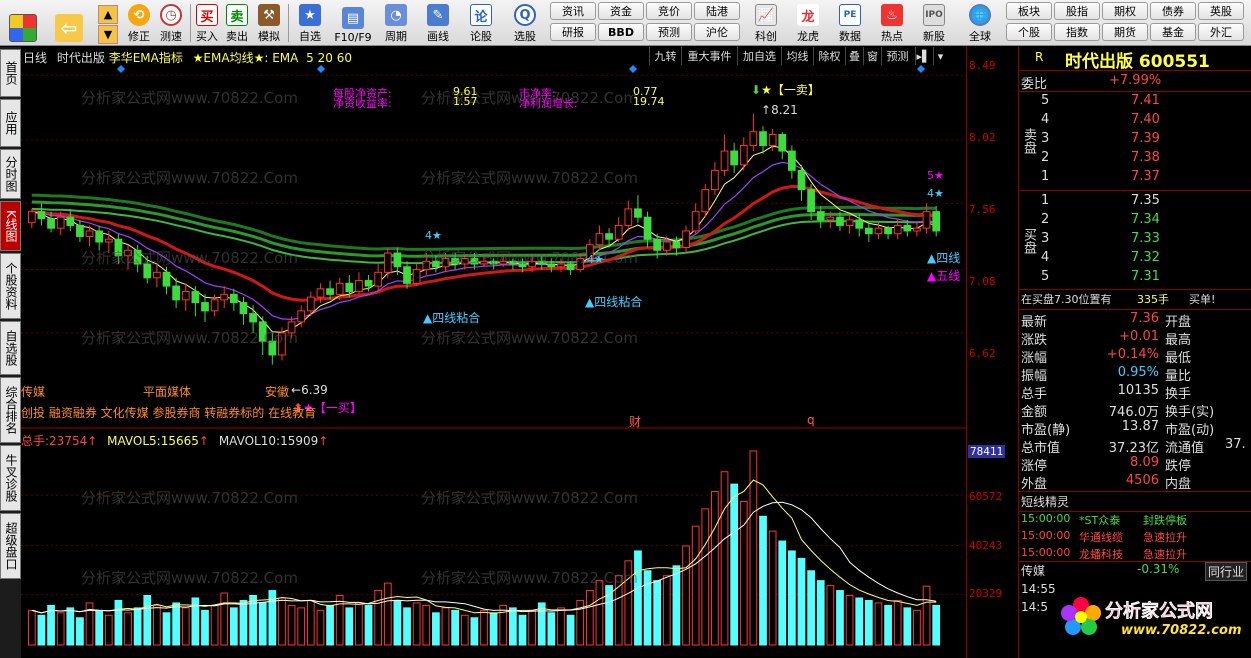 This screenshot has height=658, width=1251. I want to click on event-time: 15:00:00, so click(1046, 518).